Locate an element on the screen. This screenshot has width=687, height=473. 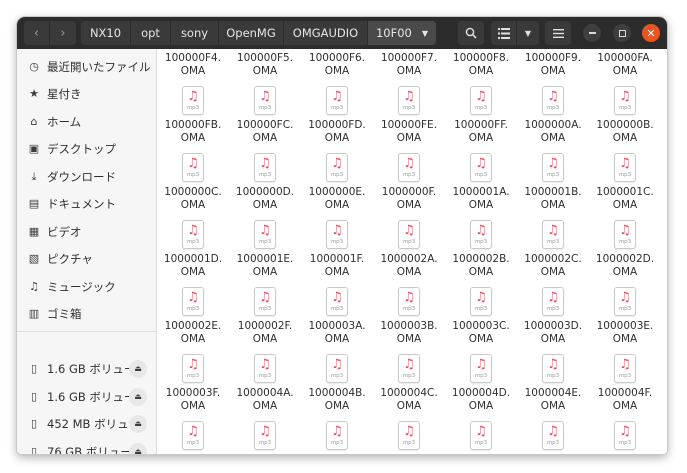
breadcrumb-item-openmg: OpenMG is located at coordinates (251, 33).